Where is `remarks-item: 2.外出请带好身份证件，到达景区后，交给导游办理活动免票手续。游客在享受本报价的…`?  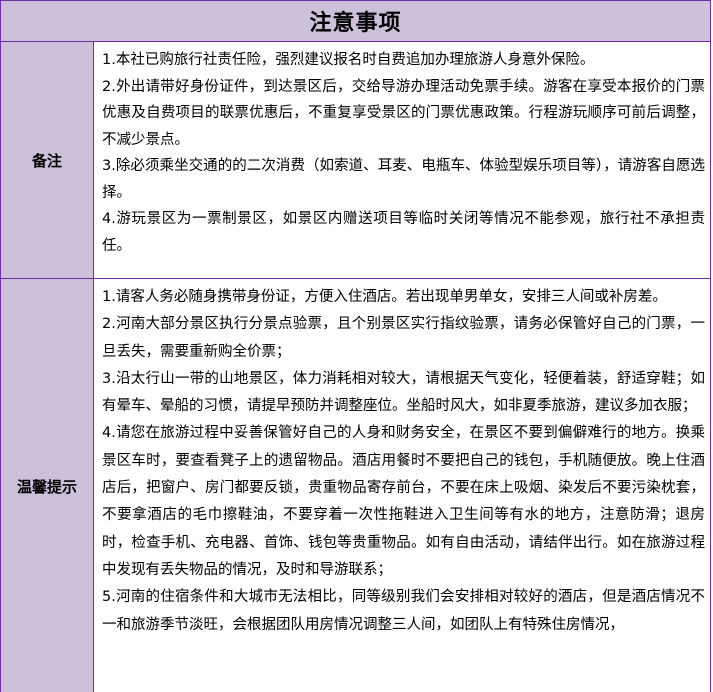
remarks-item: 2.外出请带好身份证件，到达景区后，交给导游办理活动免票手续。游客在享受本报价的… is located at coordinates (403, 113).